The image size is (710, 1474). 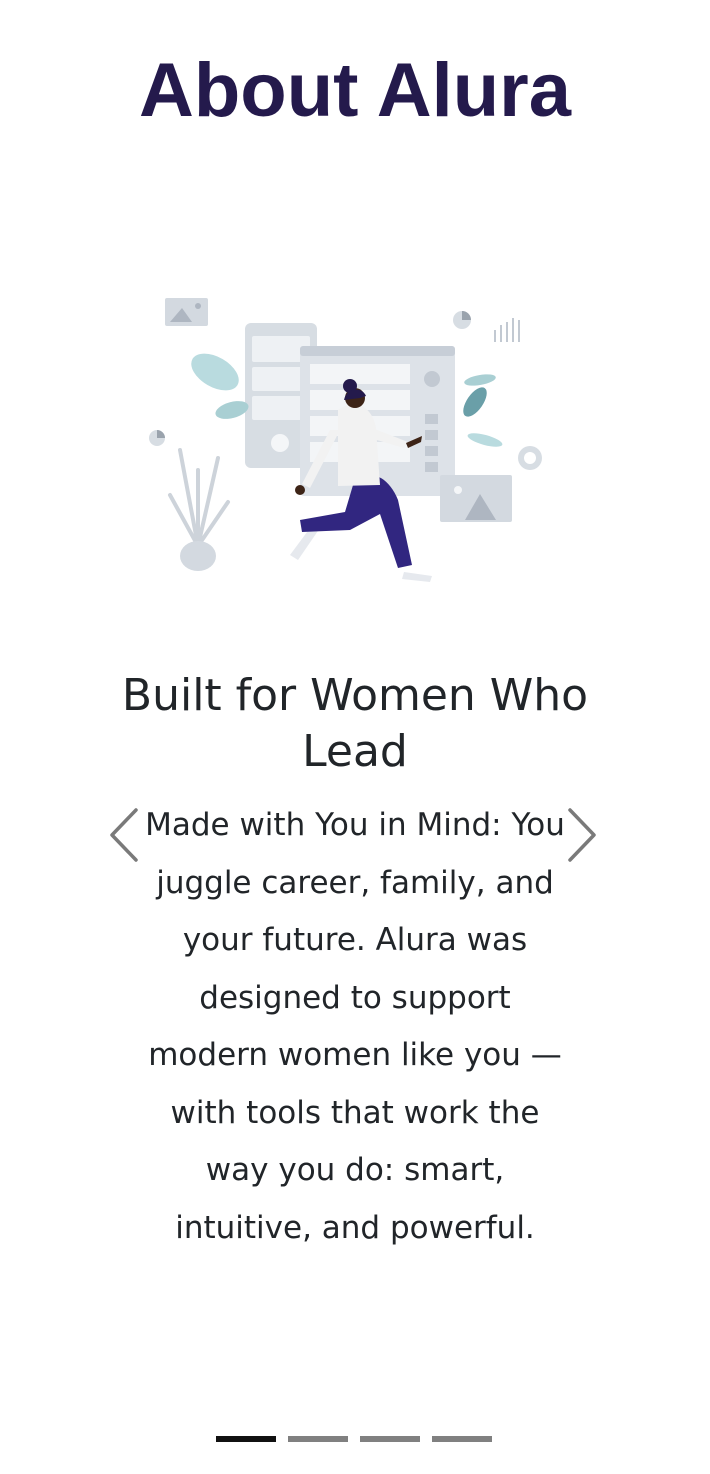 I want to click on woman-running-dashboard-illustration, so click(x=345, y=440).